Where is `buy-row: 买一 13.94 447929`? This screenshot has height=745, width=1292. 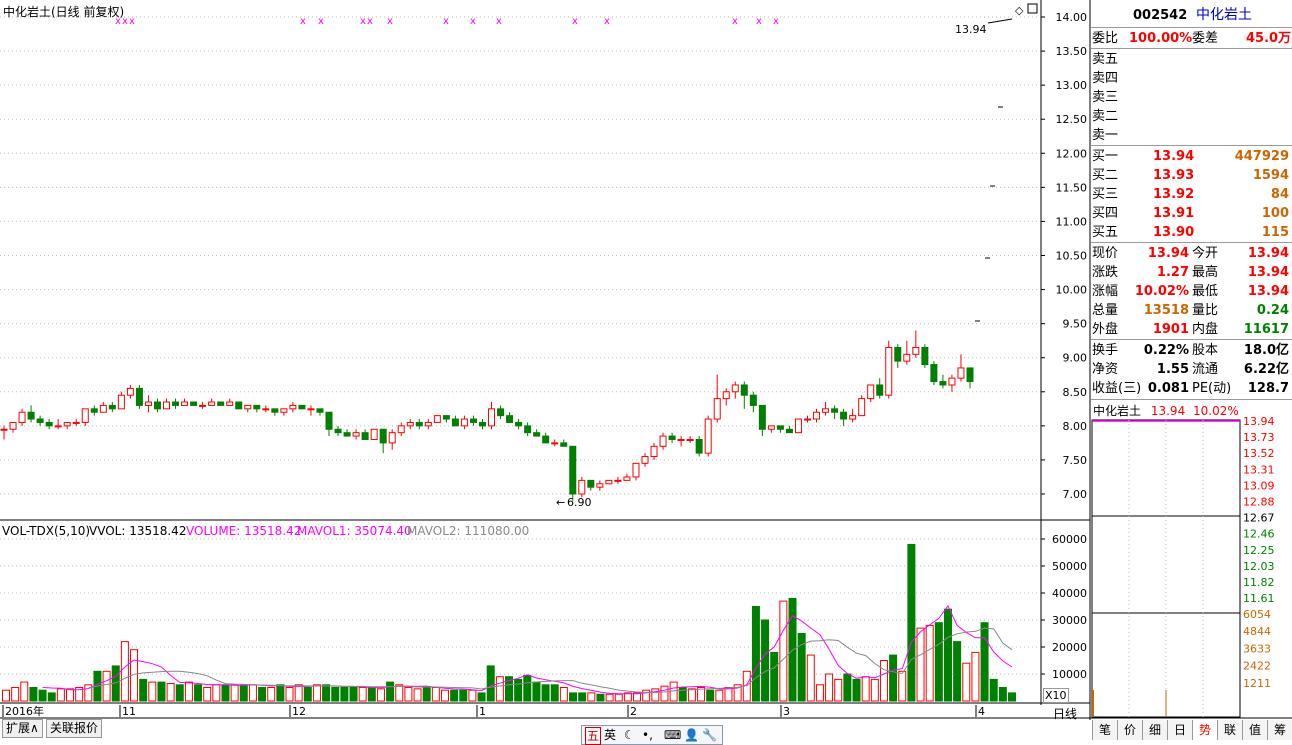 buy-row: 买一 13.94 447929 is located at coordinates (1191, 156).